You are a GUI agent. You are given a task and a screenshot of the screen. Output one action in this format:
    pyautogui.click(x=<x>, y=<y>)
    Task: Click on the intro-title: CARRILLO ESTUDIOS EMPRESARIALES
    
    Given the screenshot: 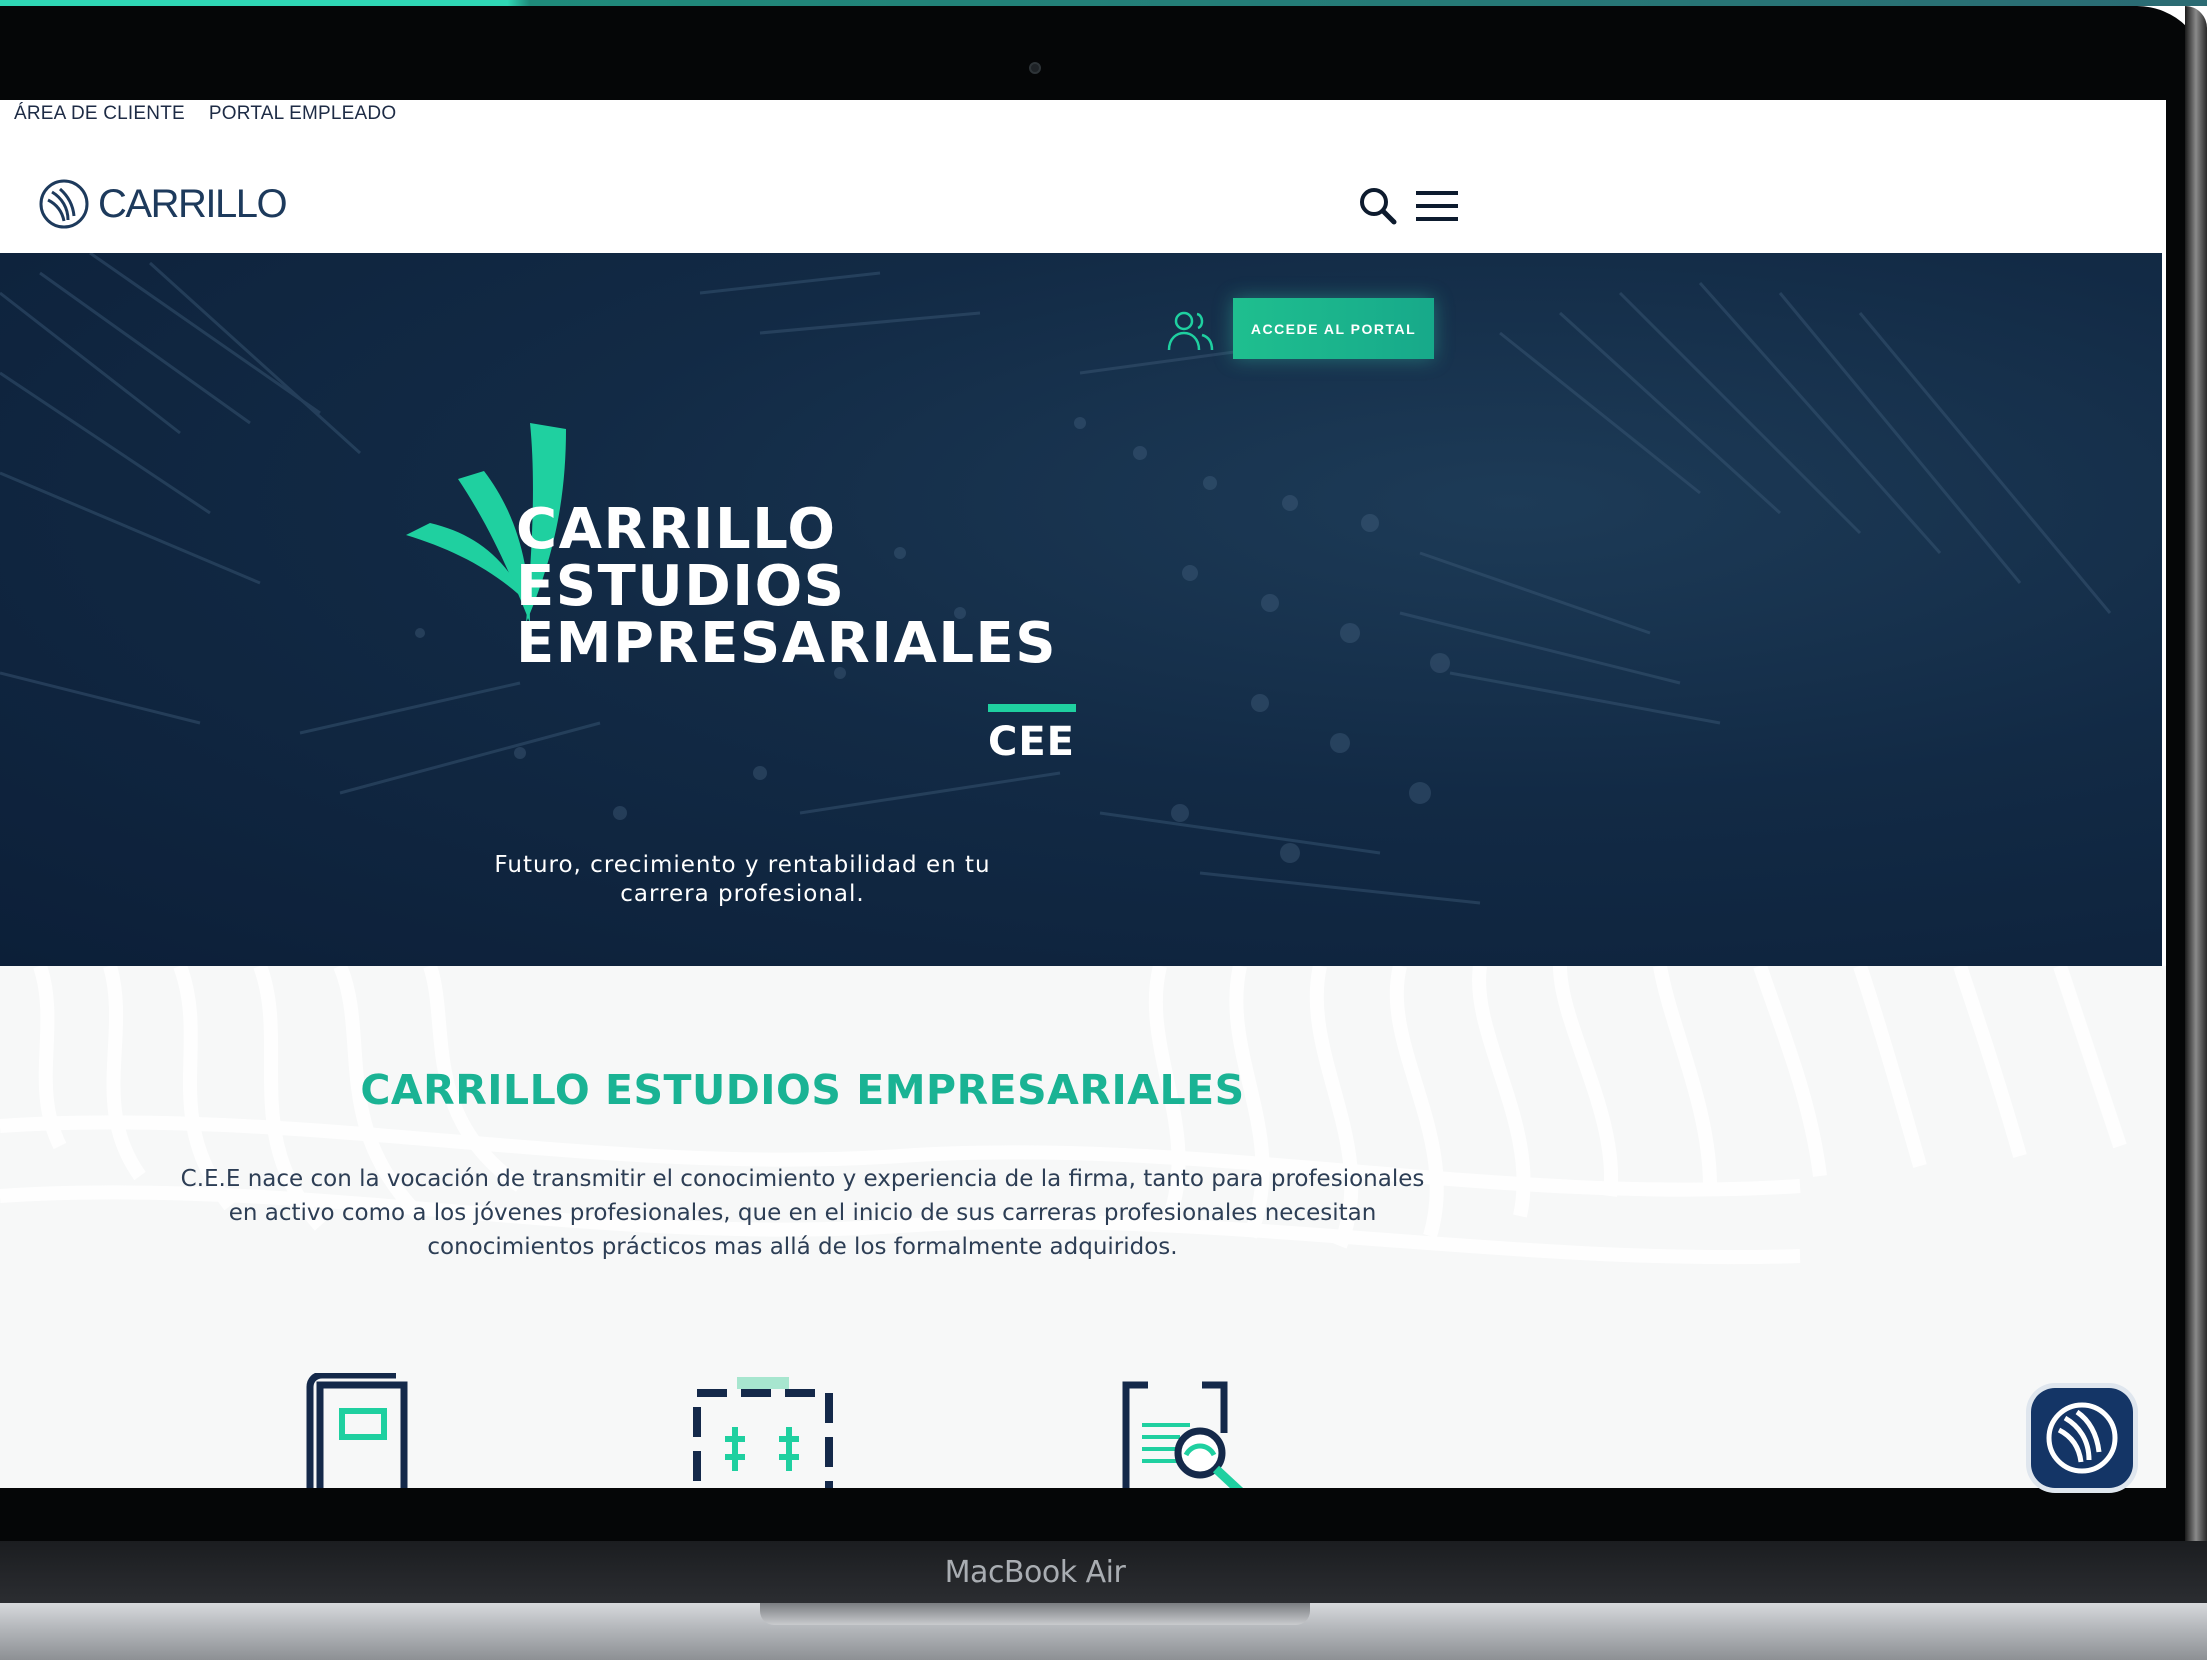 What is the action you would take?
    pyautogui.click(x=802, y=1090)
    